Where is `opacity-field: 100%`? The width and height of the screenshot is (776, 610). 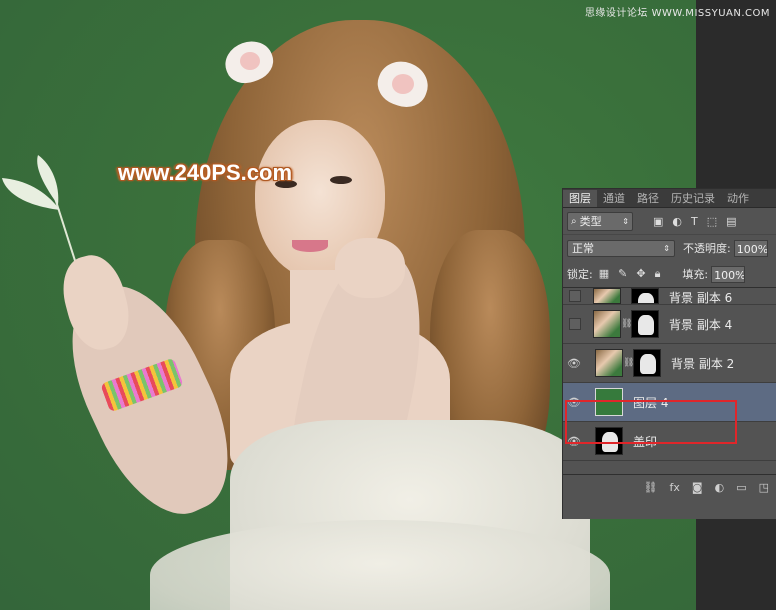
opacity-field: 100% is located at coordinates (750, 248).